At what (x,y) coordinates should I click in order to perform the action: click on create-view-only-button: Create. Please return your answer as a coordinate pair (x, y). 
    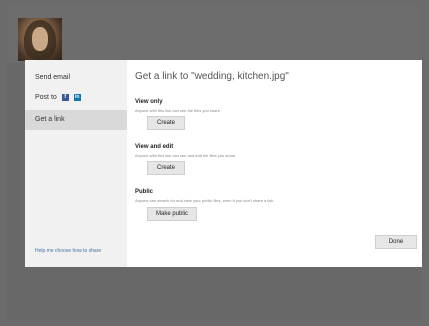
    Looking at the image, I should click on (166, 123).